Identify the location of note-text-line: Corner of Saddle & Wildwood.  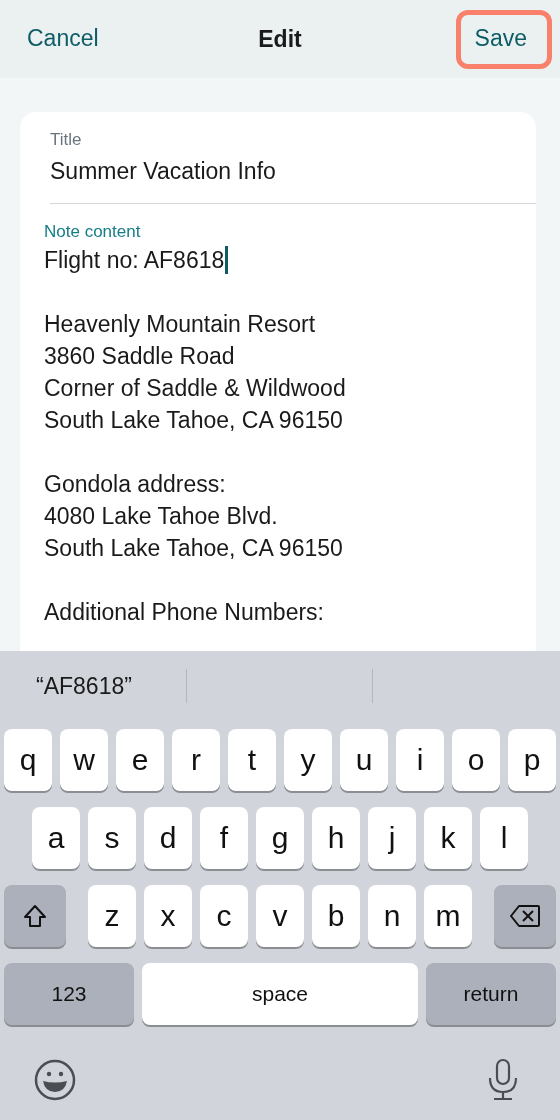
(195, 388).